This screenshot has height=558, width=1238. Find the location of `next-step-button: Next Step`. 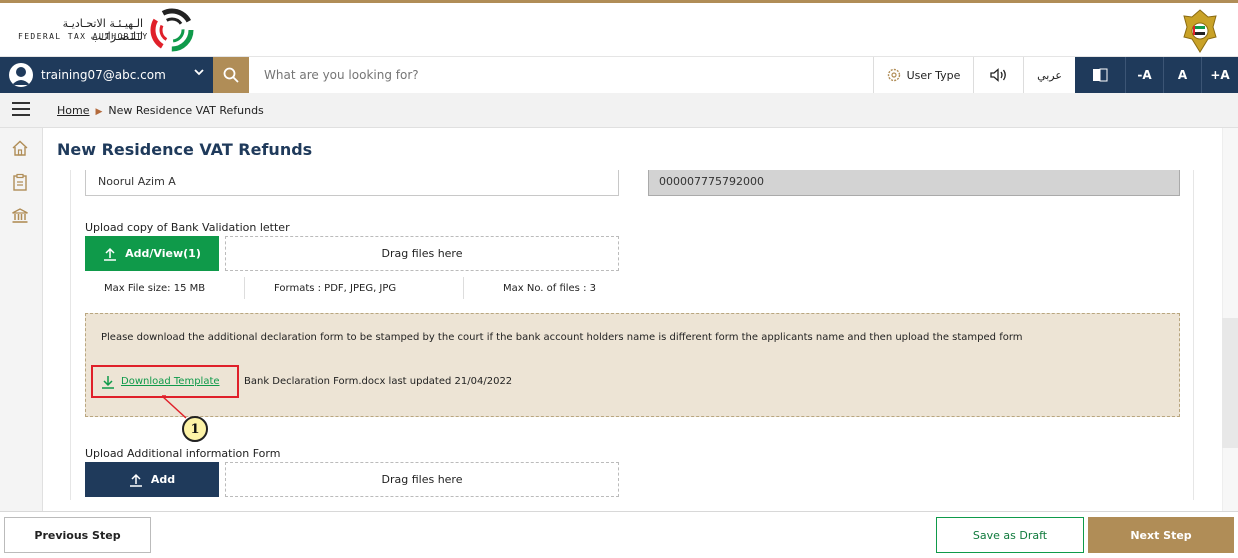

next-step-button: Next Step is located at coordinates (1161, 535).